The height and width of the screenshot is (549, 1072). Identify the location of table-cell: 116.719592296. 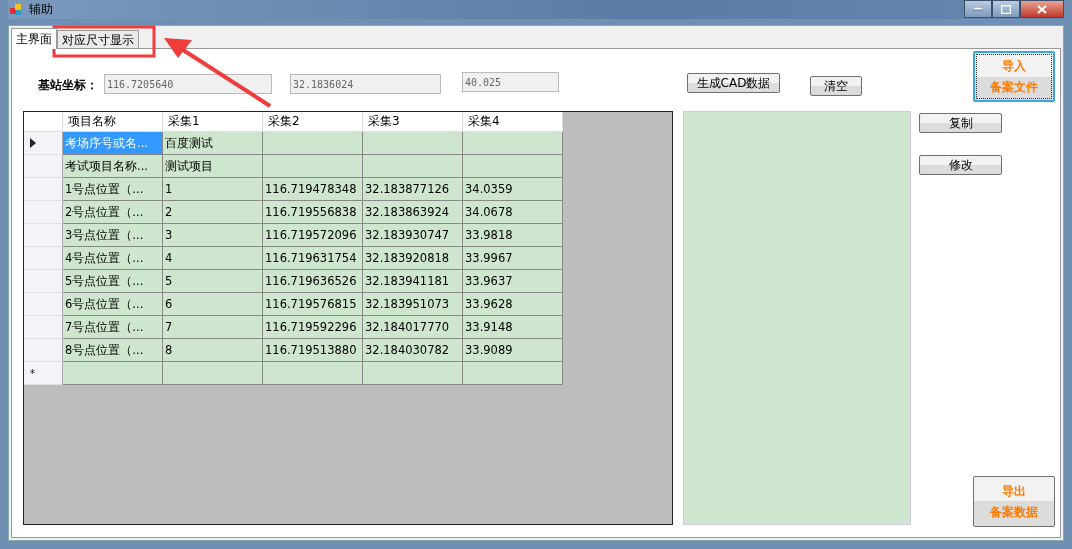
(313, 327).